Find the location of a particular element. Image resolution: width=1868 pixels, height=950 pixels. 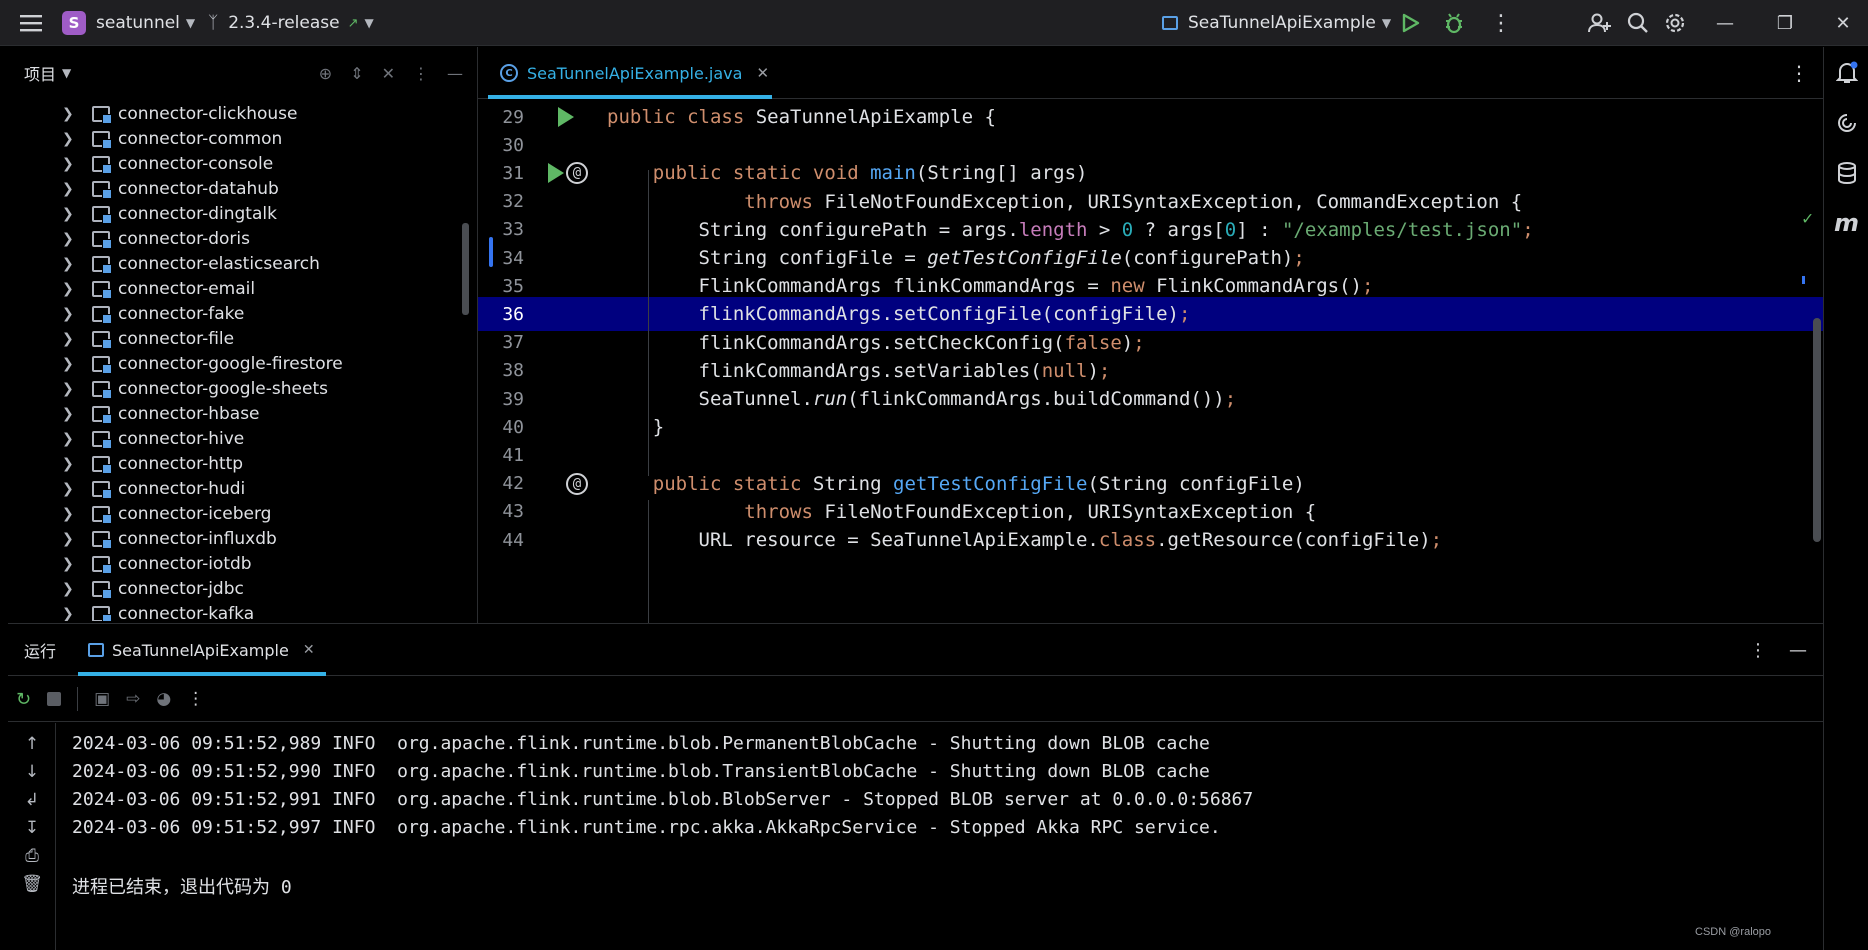

line-number: 40 is located at coordinates (501, 427).